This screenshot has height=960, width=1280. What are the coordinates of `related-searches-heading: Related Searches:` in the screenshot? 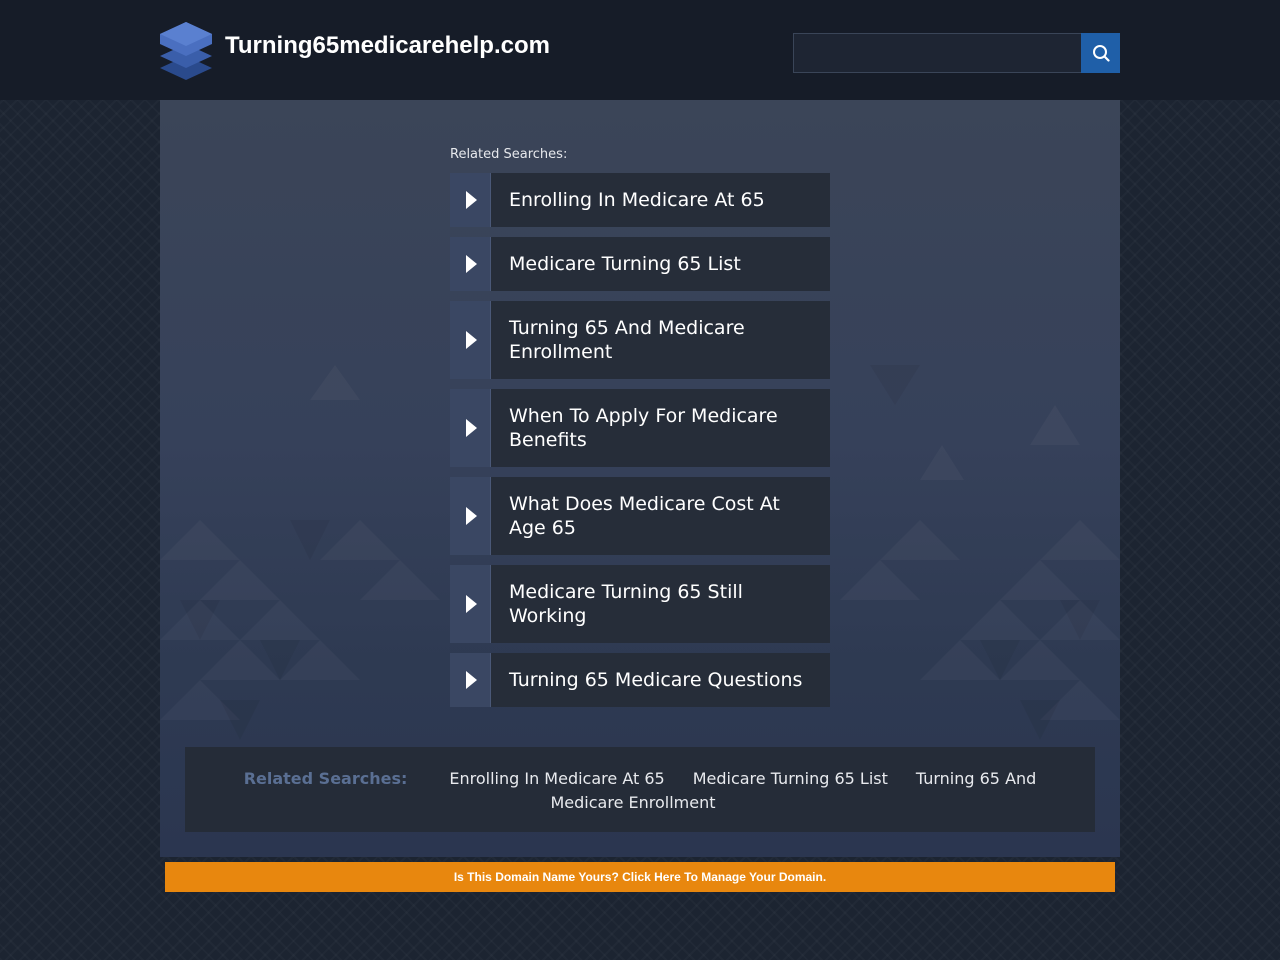 It's located at (509, 154).